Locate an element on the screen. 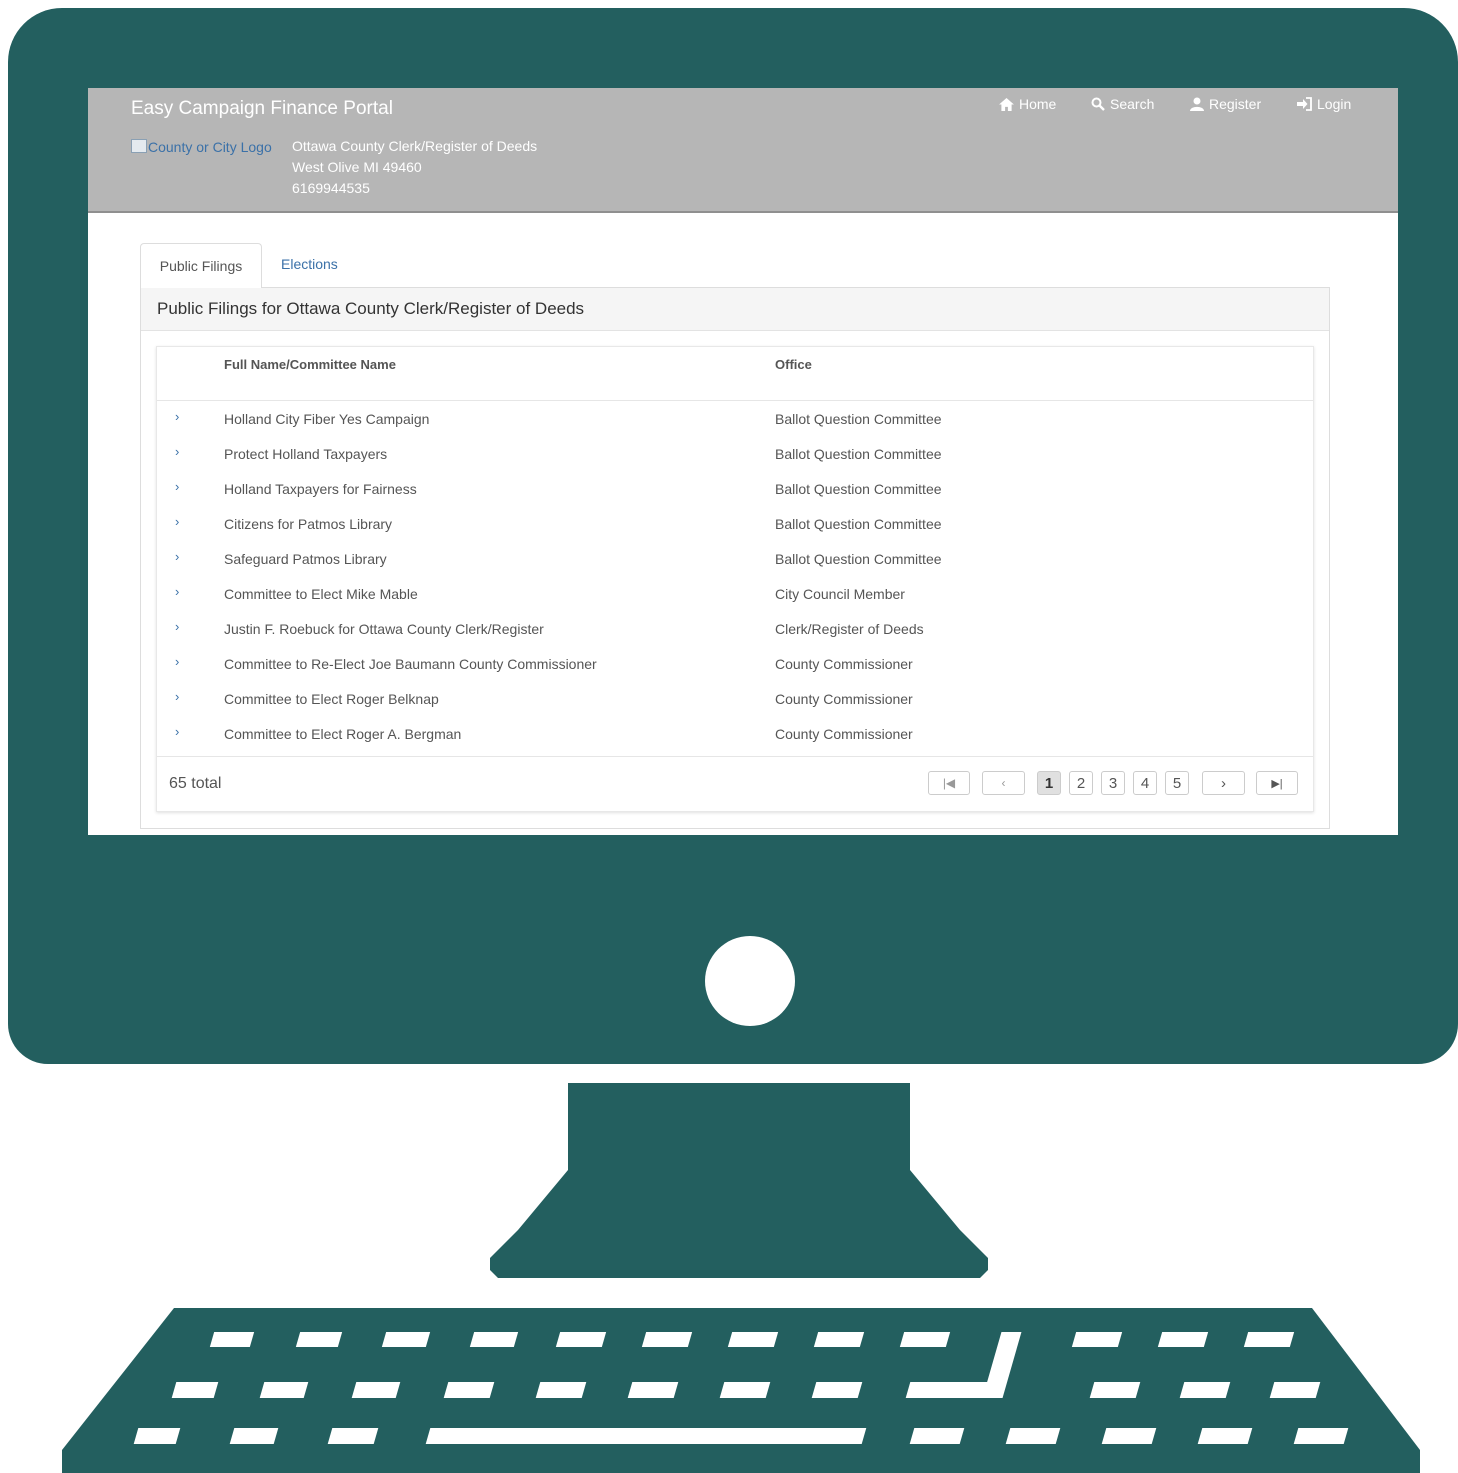 This screenshot has width=1458, height=1473. filings-tabs: Public Filings Elections is located at coordinates (735, 265).